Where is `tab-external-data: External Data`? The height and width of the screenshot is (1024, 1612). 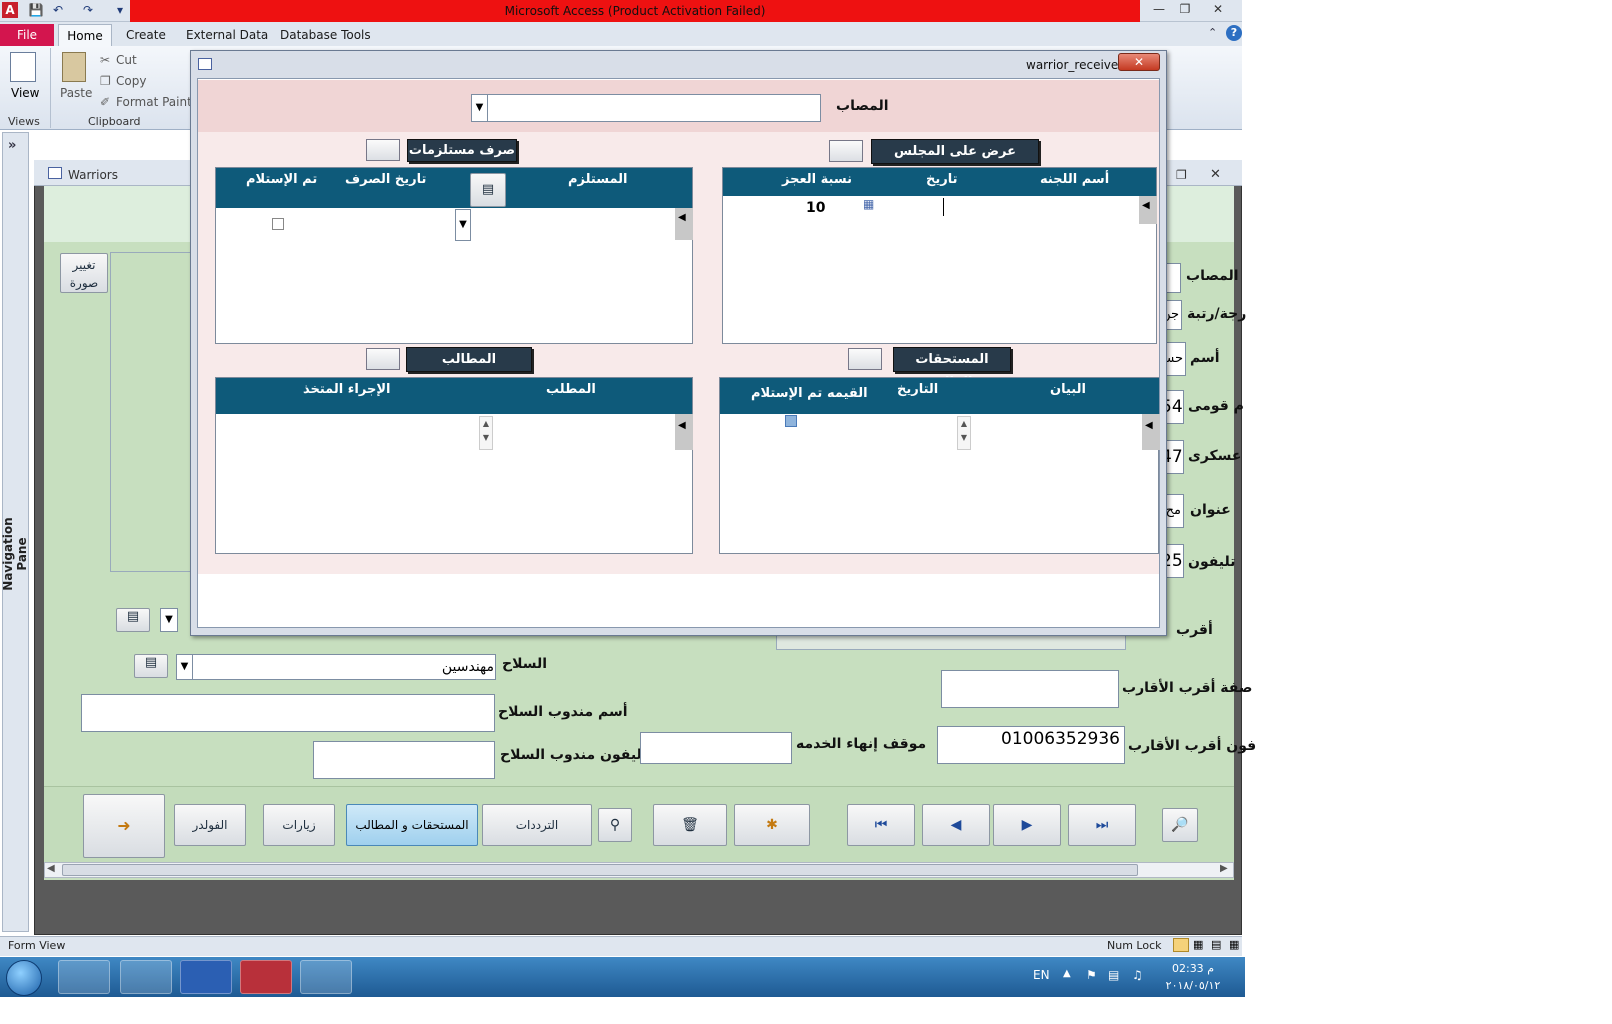
tab-external-data: External Data is located at coordinates (227, 35).